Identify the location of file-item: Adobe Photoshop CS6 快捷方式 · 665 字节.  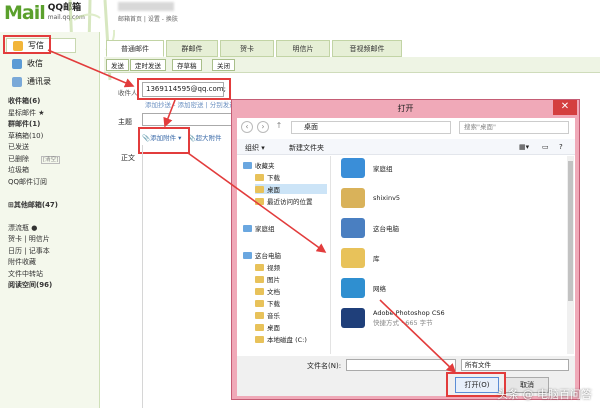
(393, 318).